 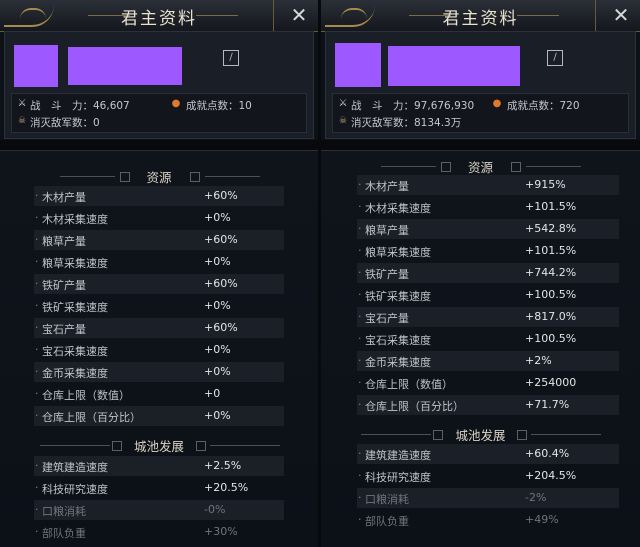 I want to click on list-item: 宝石采集速度+0%, so click(x=159, y=350).